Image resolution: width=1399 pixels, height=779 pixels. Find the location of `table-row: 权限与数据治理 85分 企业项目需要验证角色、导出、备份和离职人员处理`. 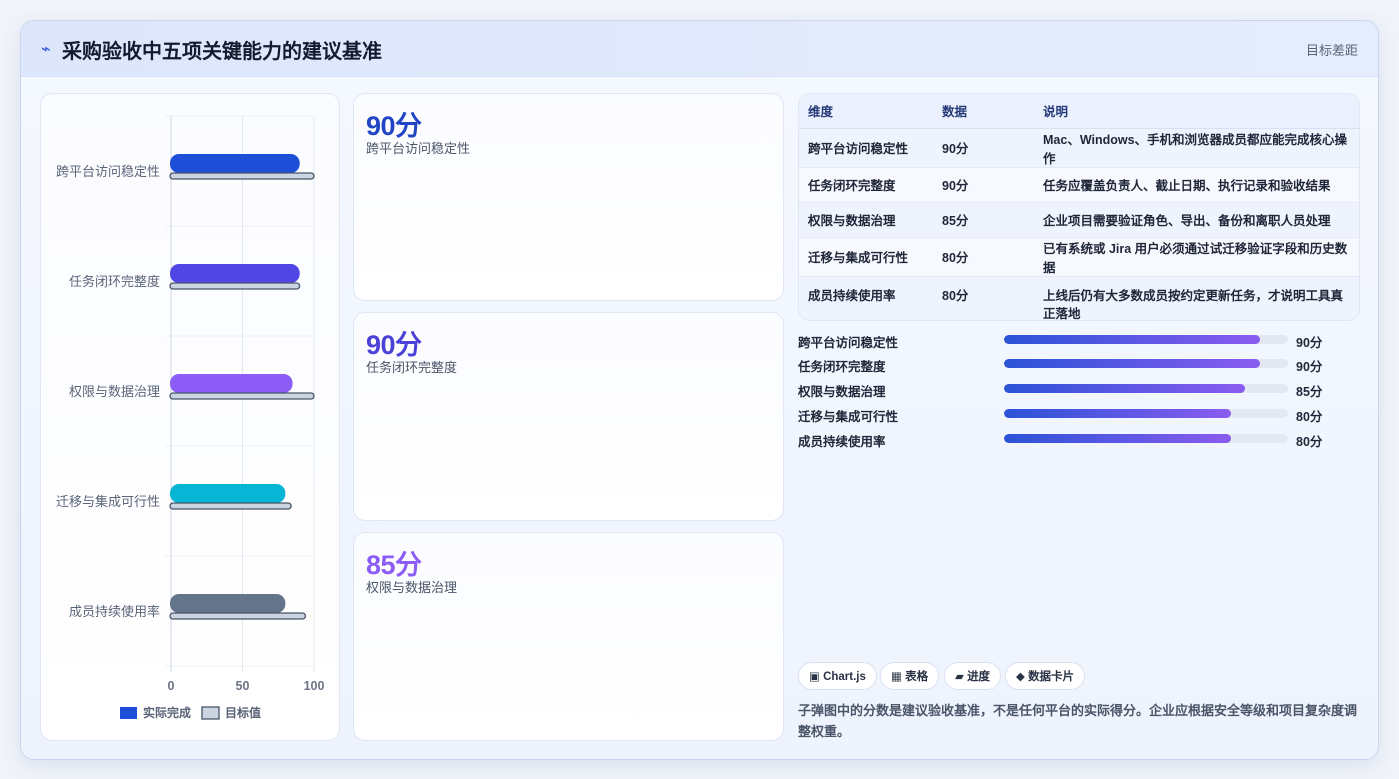

table-row: 权限与数据治理 85分 企业项目需要验证角色、导出、备份和离职人员处理 is located at coordinates (1079, 220).